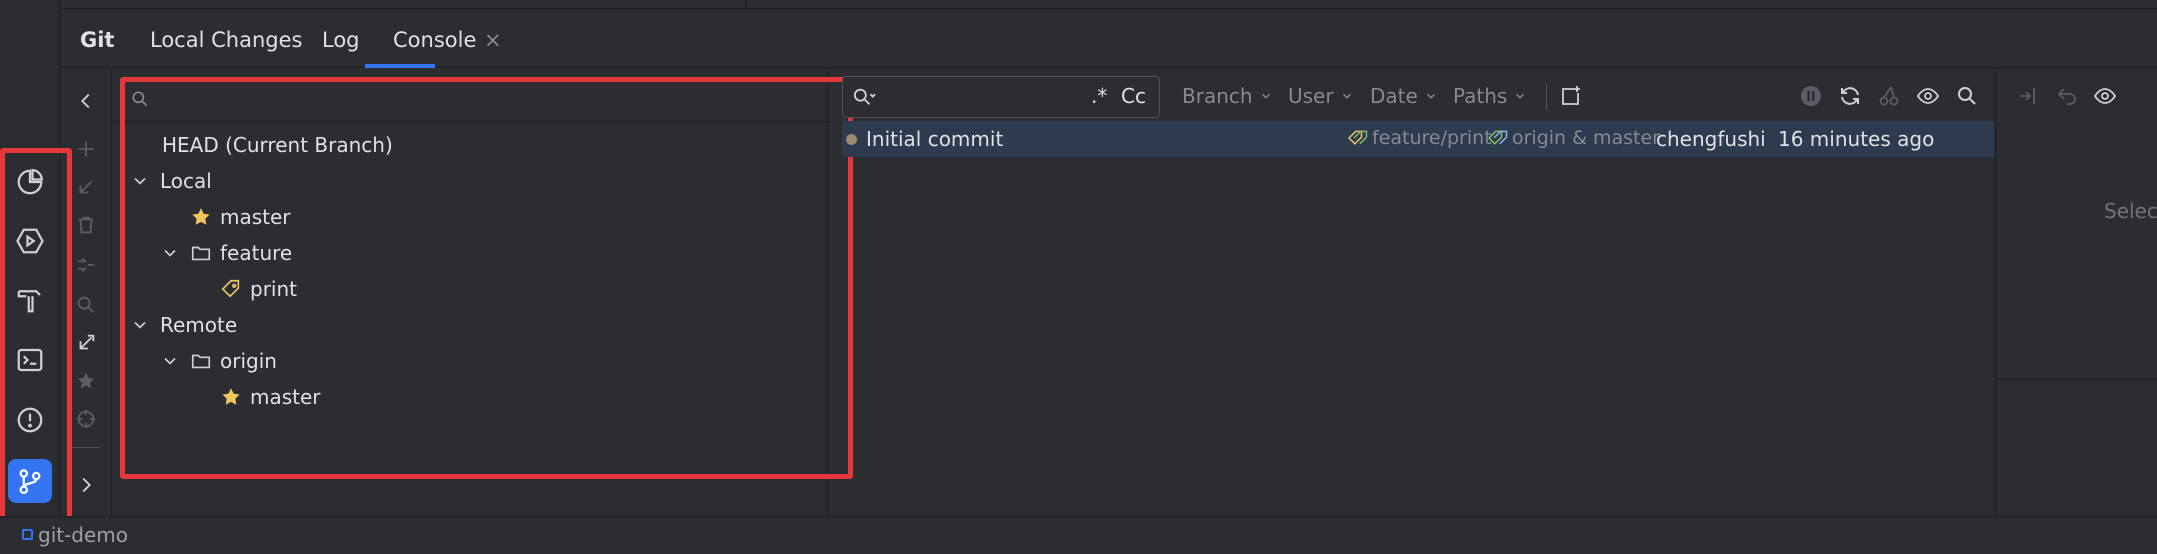  What do you see at coordinates (256, 253) in the screenshot?
I see `tree-feature-label: feature` at bounding box center [256, 253].